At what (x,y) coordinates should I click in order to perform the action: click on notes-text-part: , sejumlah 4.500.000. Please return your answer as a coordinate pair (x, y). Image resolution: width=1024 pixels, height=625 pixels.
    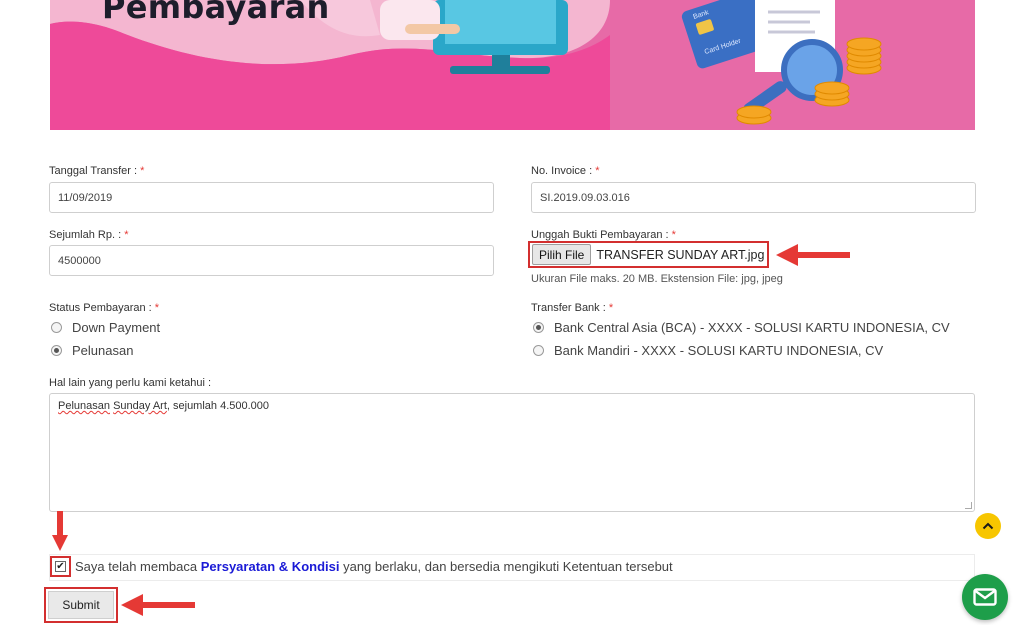
    Looking at the image, I should click on (218, 406).